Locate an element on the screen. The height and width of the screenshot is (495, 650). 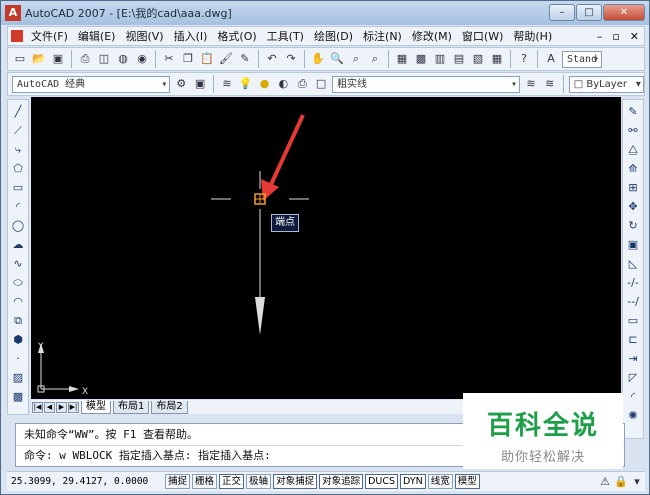
trim-icon: -/- is located at coordinates (633, 283).